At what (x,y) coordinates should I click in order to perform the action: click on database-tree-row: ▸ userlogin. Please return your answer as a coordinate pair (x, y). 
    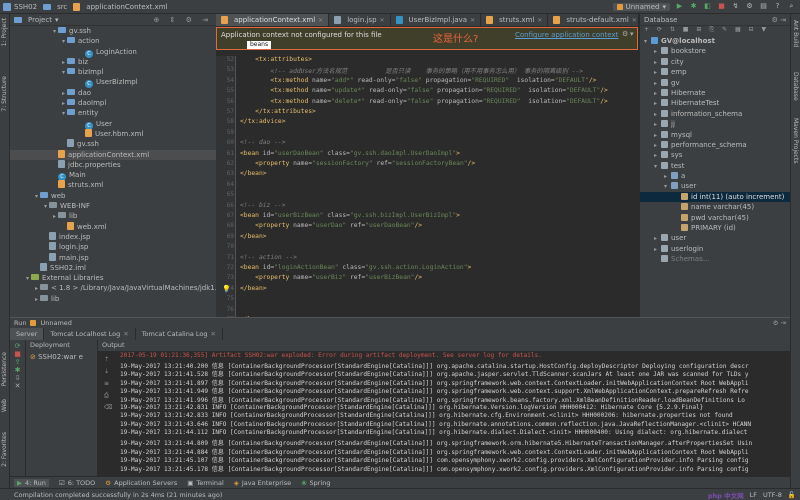
    Looking at the image, I should click on (715, 249).